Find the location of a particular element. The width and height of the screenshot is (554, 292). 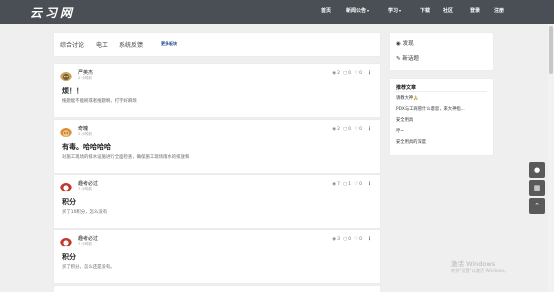

nav-learn: 学习▾ is located at coordinates (394, 10).